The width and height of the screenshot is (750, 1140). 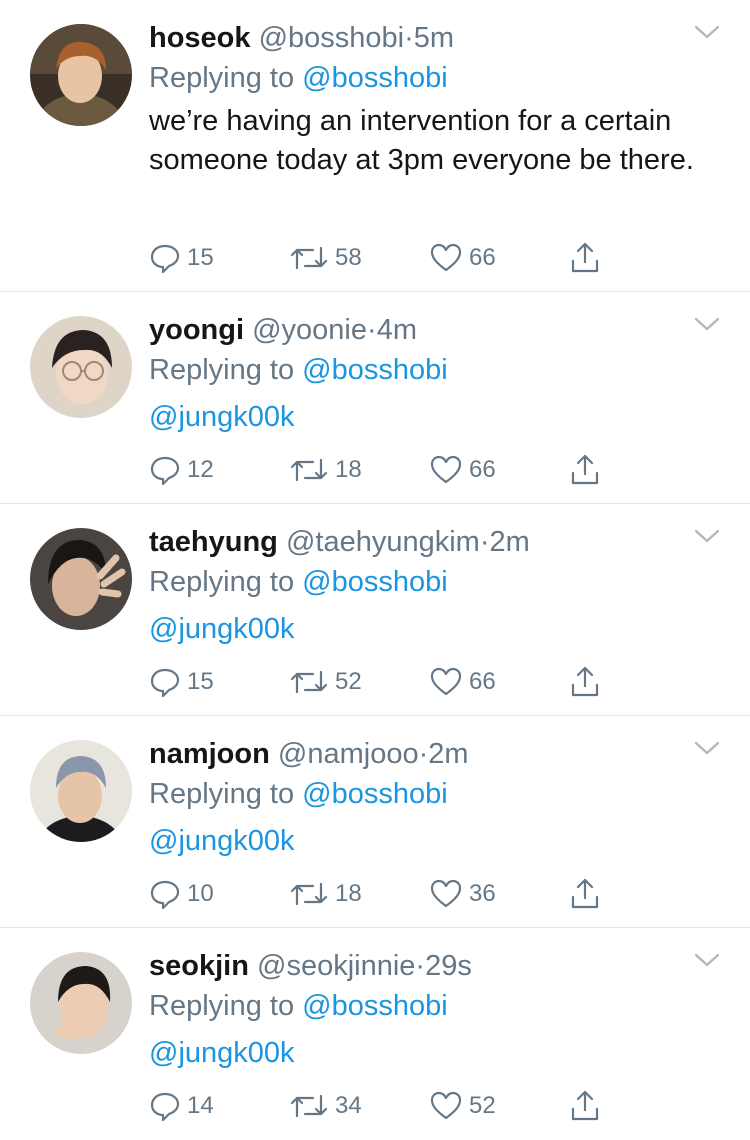 What do you see at coordinates (499, 1106) in the screenshot?
I see `like-action: 52` at bounding box center [499, 1106].